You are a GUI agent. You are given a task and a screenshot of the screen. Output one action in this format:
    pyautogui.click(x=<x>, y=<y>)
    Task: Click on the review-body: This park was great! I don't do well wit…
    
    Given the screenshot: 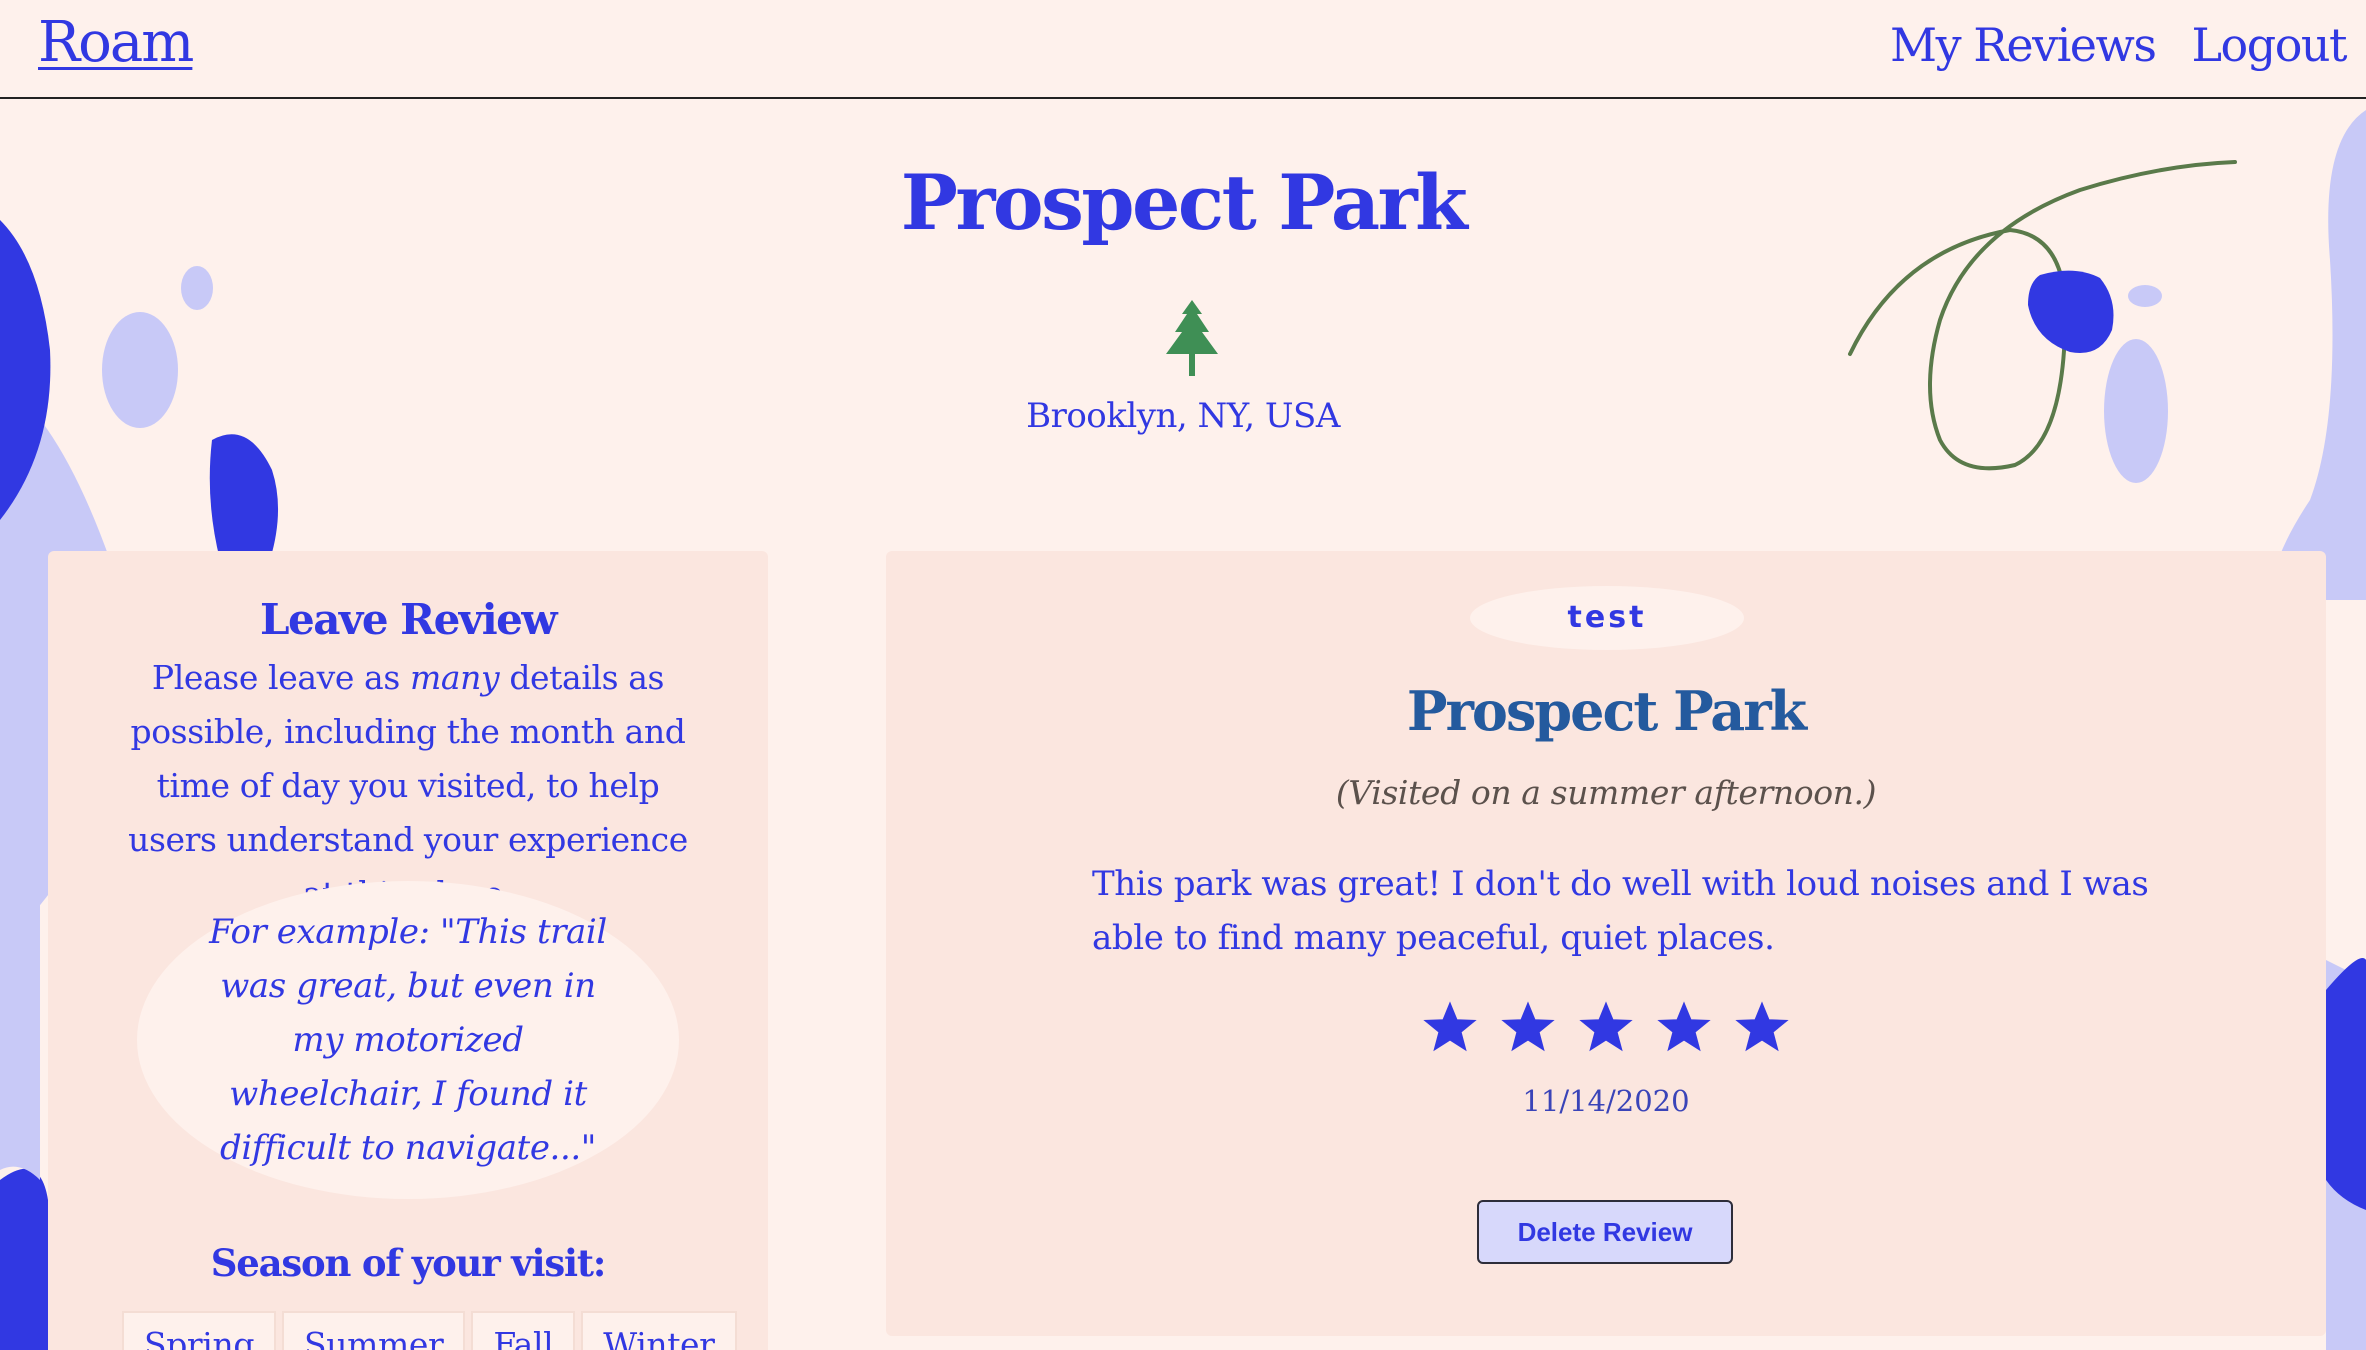 What is the action you would take?
    pyautogui.click(x=1620, y=911)
    